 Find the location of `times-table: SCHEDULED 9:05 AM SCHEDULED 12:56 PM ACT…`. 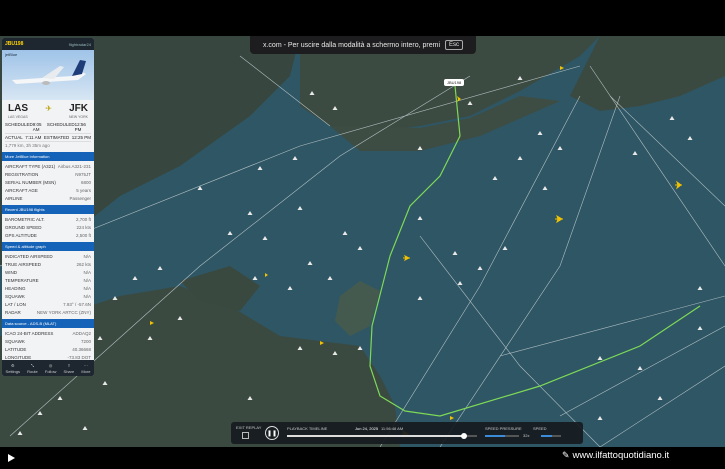

times-table: SCHEDULED 9:05 AM SCHEDULED 12:56 PM ACT… is located at coordinates (48, 134).